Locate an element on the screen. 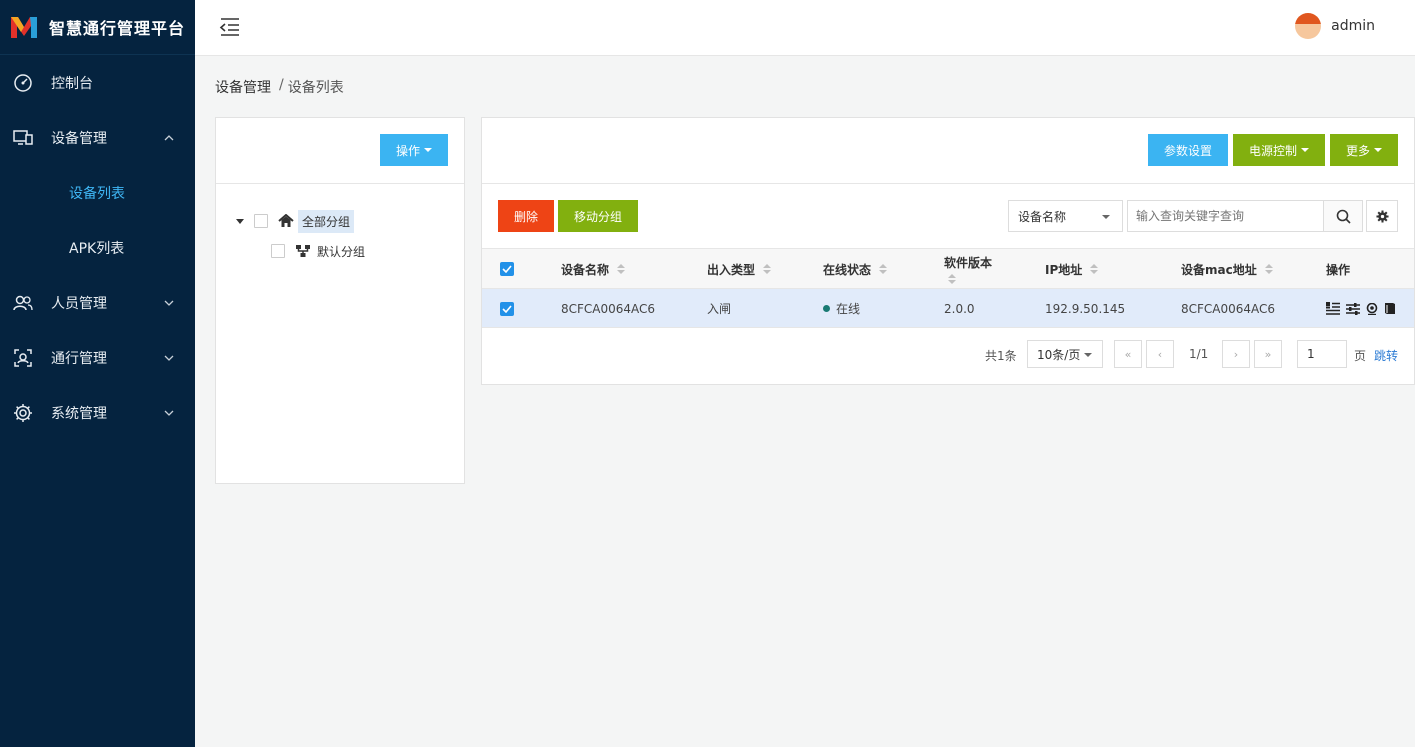 Image resolution: width=1415 pixels, height=747 pixels. column-settings-button is located at coordinates (1382, 216).